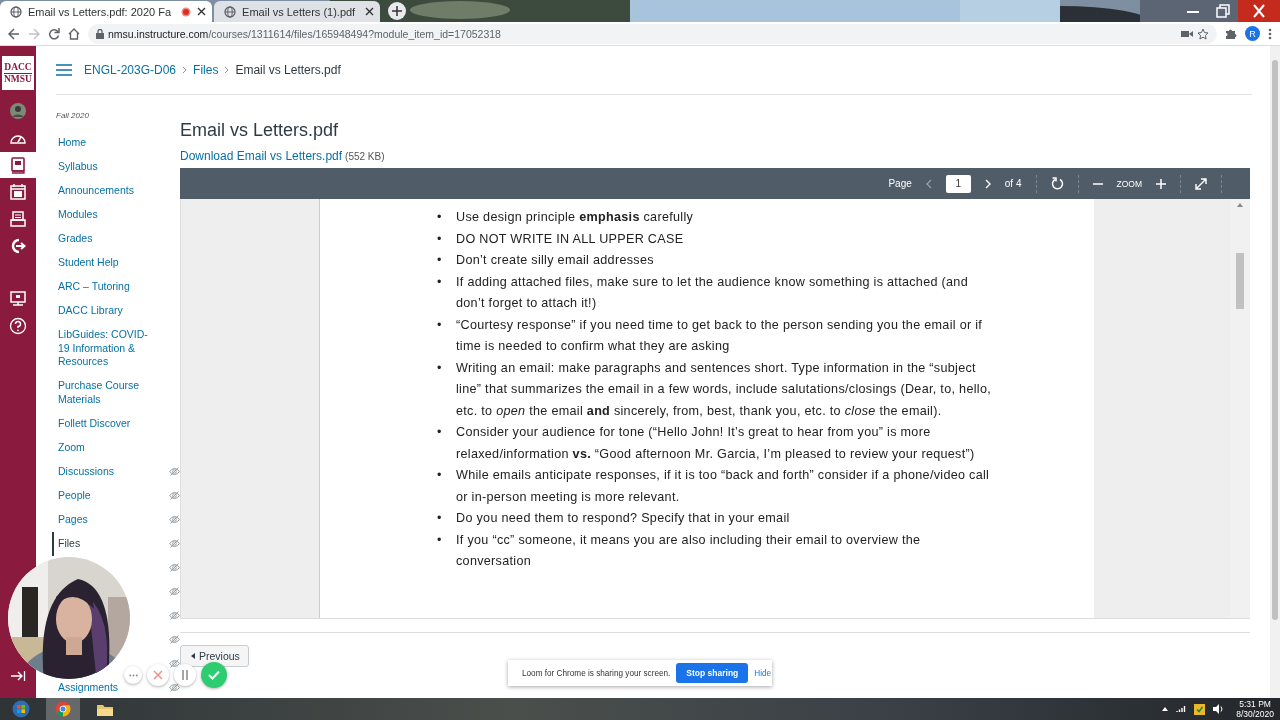  Describe the element at coordinates (108, 348) in the screenshot. I see `course-nav-link: LibGuides: COVID-19 Information & Resources` at that location.